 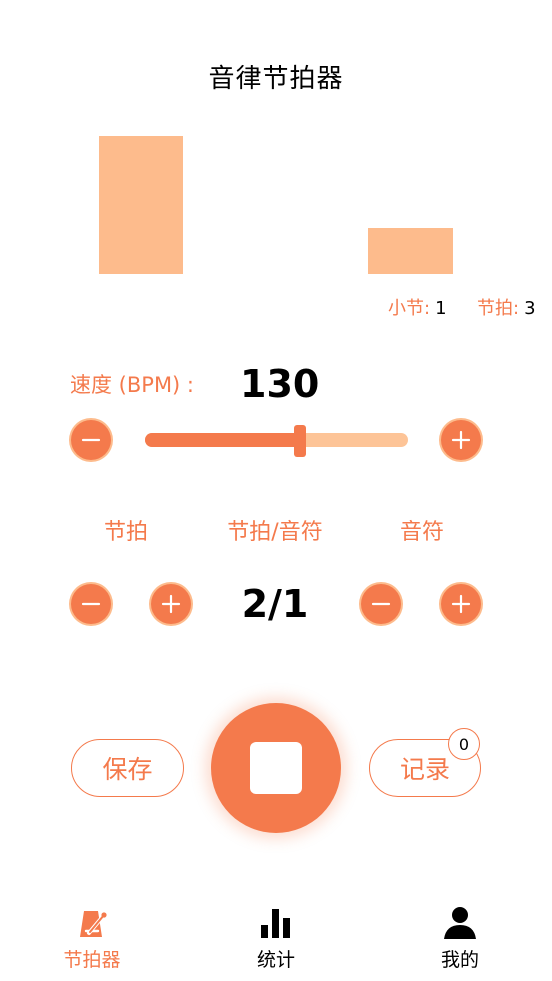 What do you see at coordinates (275, 604) in the screenshot?
I see `time-signature-value: 2/1` at bounding box center [275, 604].